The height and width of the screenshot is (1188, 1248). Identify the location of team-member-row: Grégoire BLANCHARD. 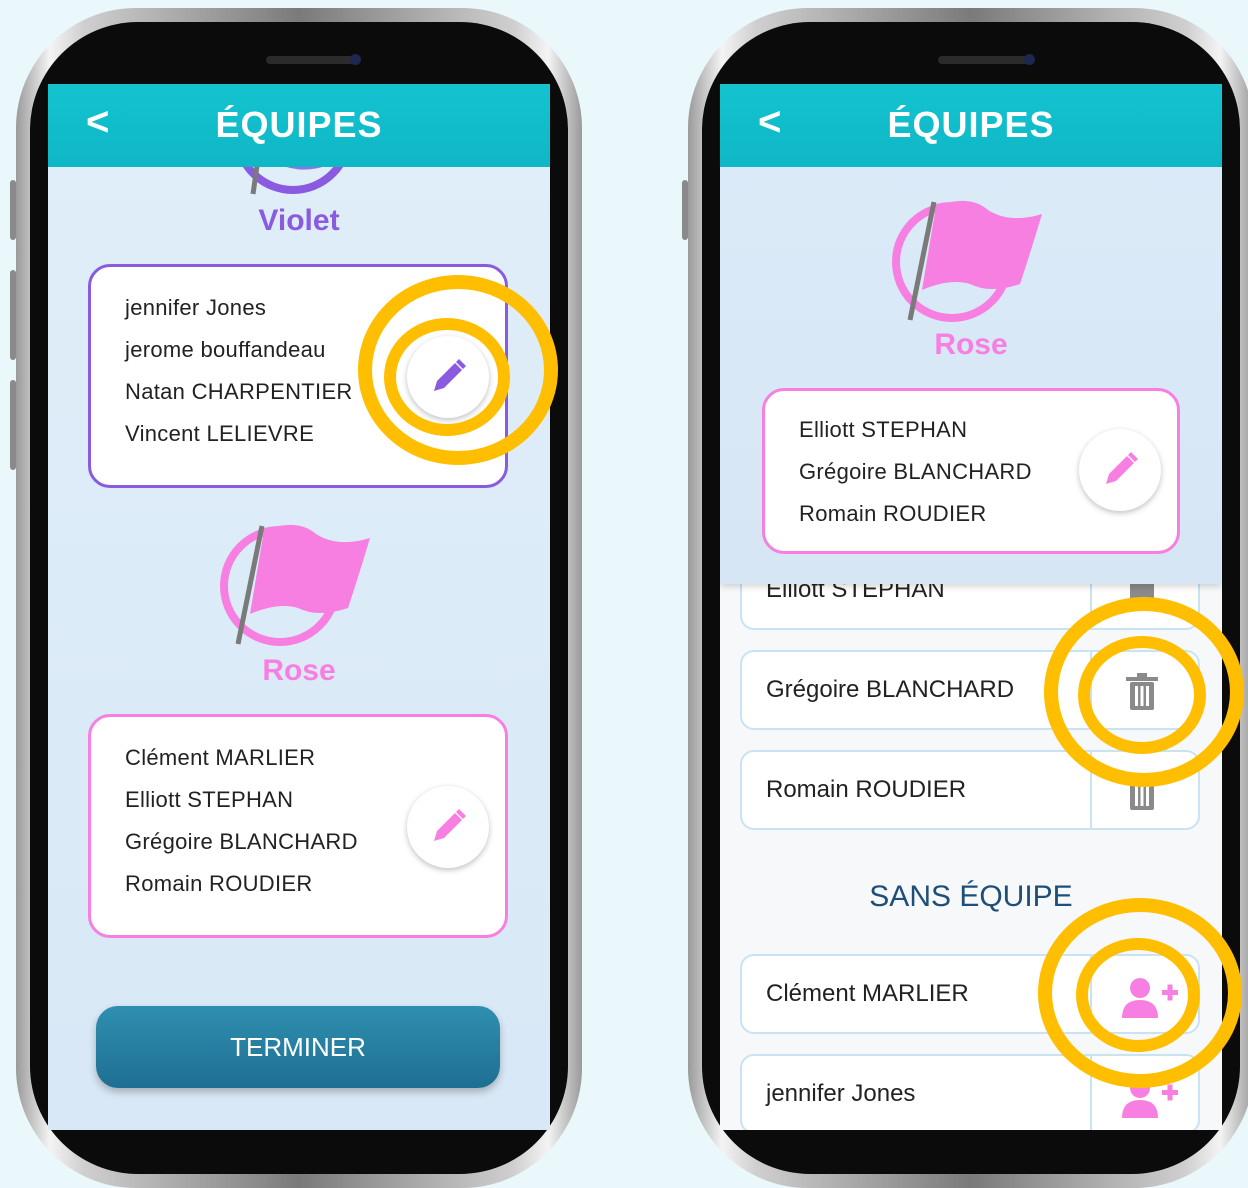
(970, 690).